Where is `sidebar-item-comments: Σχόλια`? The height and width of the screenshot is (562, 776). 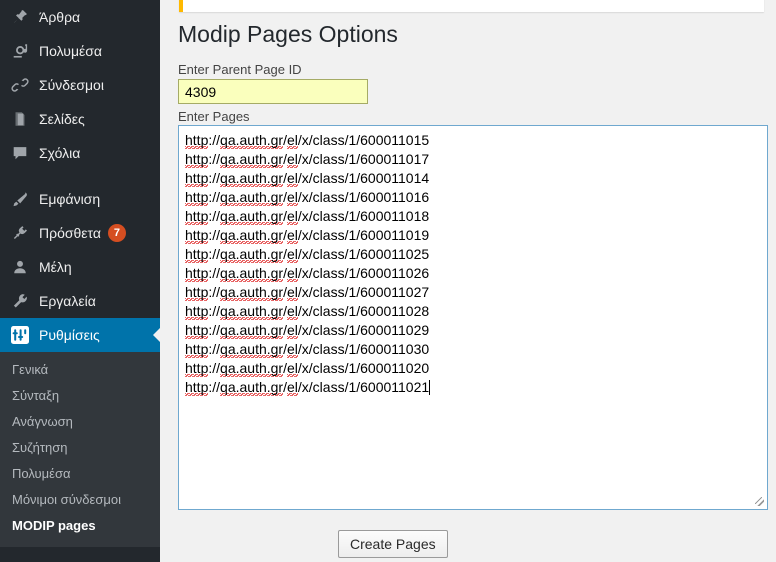
sidebar-item-comments: Σχόλια is located at coordinates (80, 153).